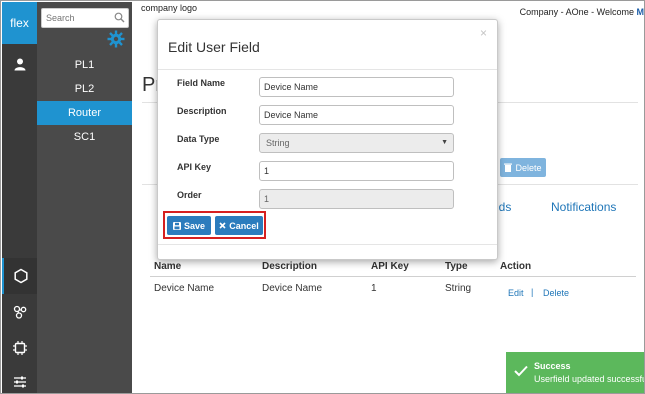 This screenshot has width=645, height=394. What do you see at coordinates (575, 372) in the screenshot?
I see `success-toast: Success Userfield updated successfully` at bounding box center [575, 372].